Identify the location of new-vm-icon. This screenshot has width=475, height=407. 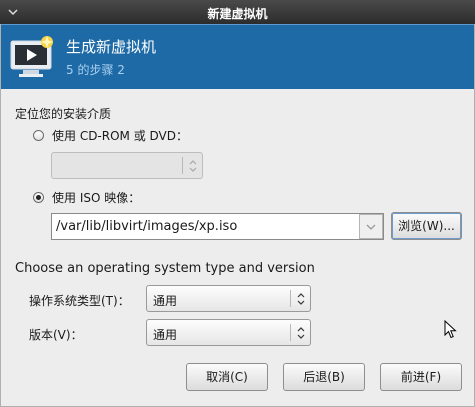
(32, 57).